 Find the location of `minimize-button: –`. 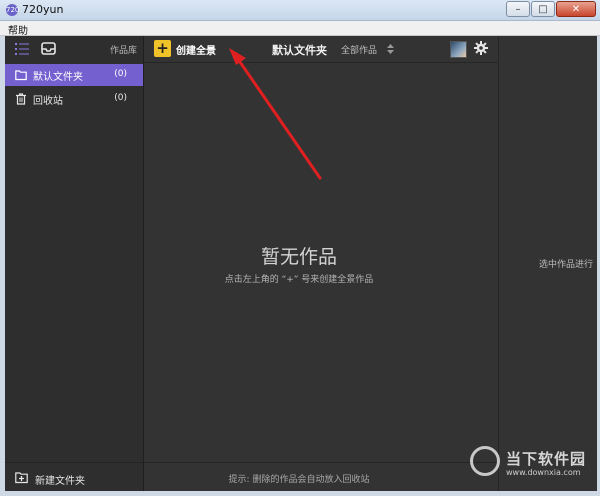

minimize-button: – is located at coordinates (518, 9).